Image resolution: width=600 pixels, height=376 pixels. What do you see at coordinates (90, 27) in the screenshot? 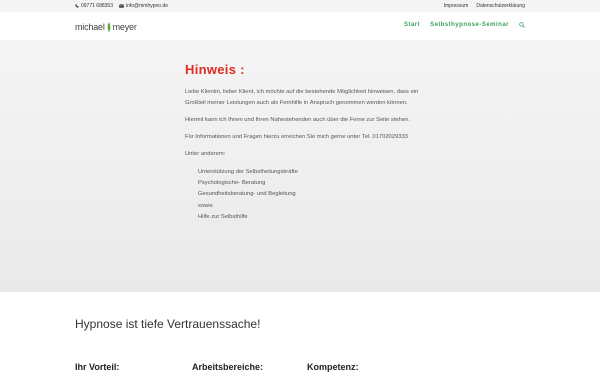
I see `logo-text-first: michael` at bounding box center [90, 27].